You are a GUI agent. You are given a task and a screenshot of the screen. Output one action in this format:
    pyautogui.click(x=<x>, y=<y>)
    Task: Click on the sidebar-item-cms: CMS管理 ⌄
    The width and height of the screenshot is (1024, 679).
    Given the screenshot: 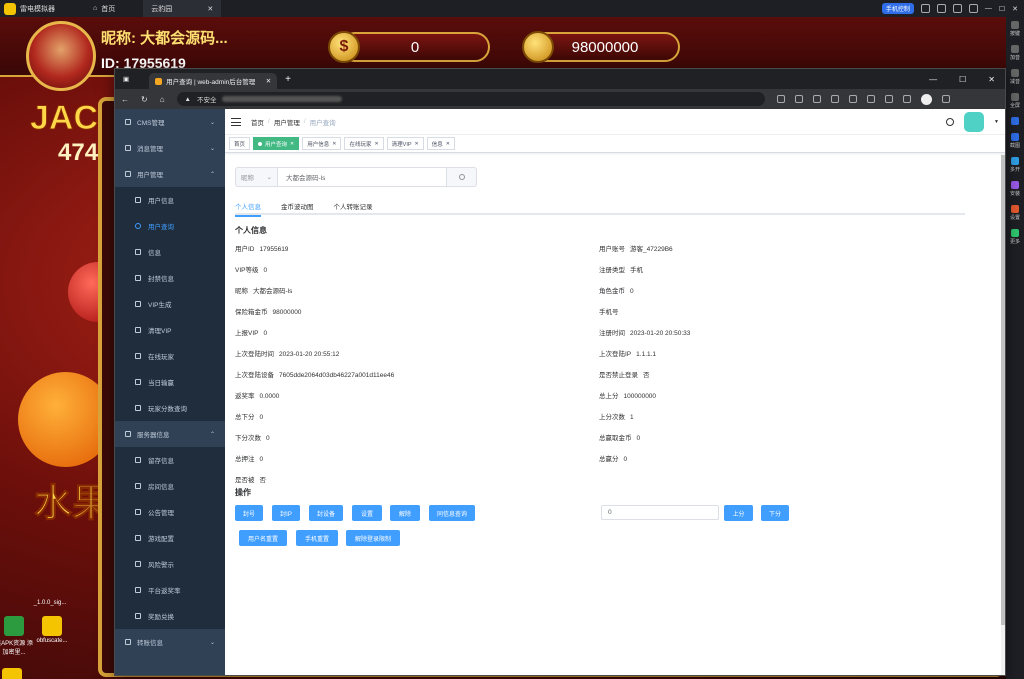 What is the action you would take?
    pyautogui.click(x=170, y=122)
    